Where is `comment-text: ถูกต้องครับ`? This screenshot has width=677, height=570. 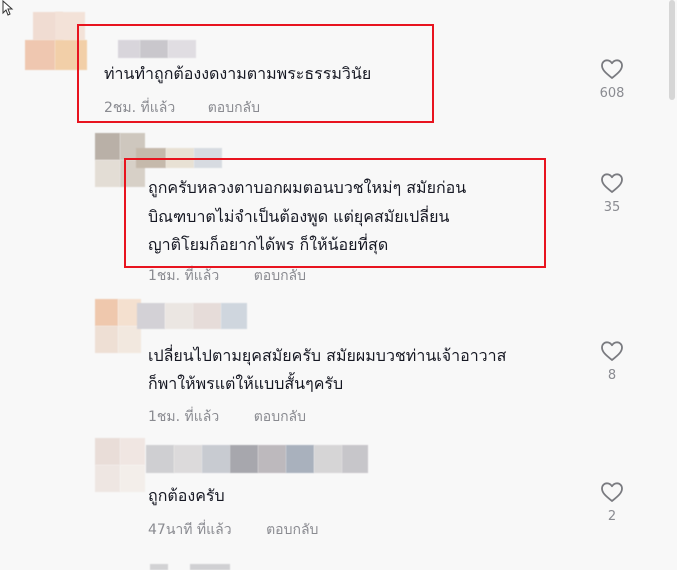 comment-text: ถูกต้องครับ is located at coordinates (186, 495).